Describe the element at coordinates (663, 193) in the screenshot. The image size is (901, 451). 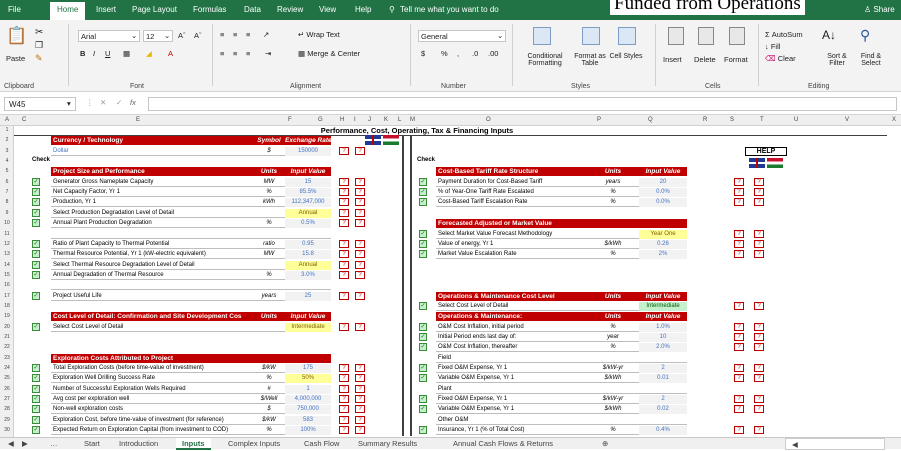
I see `input-value: 0.0%` at that location.